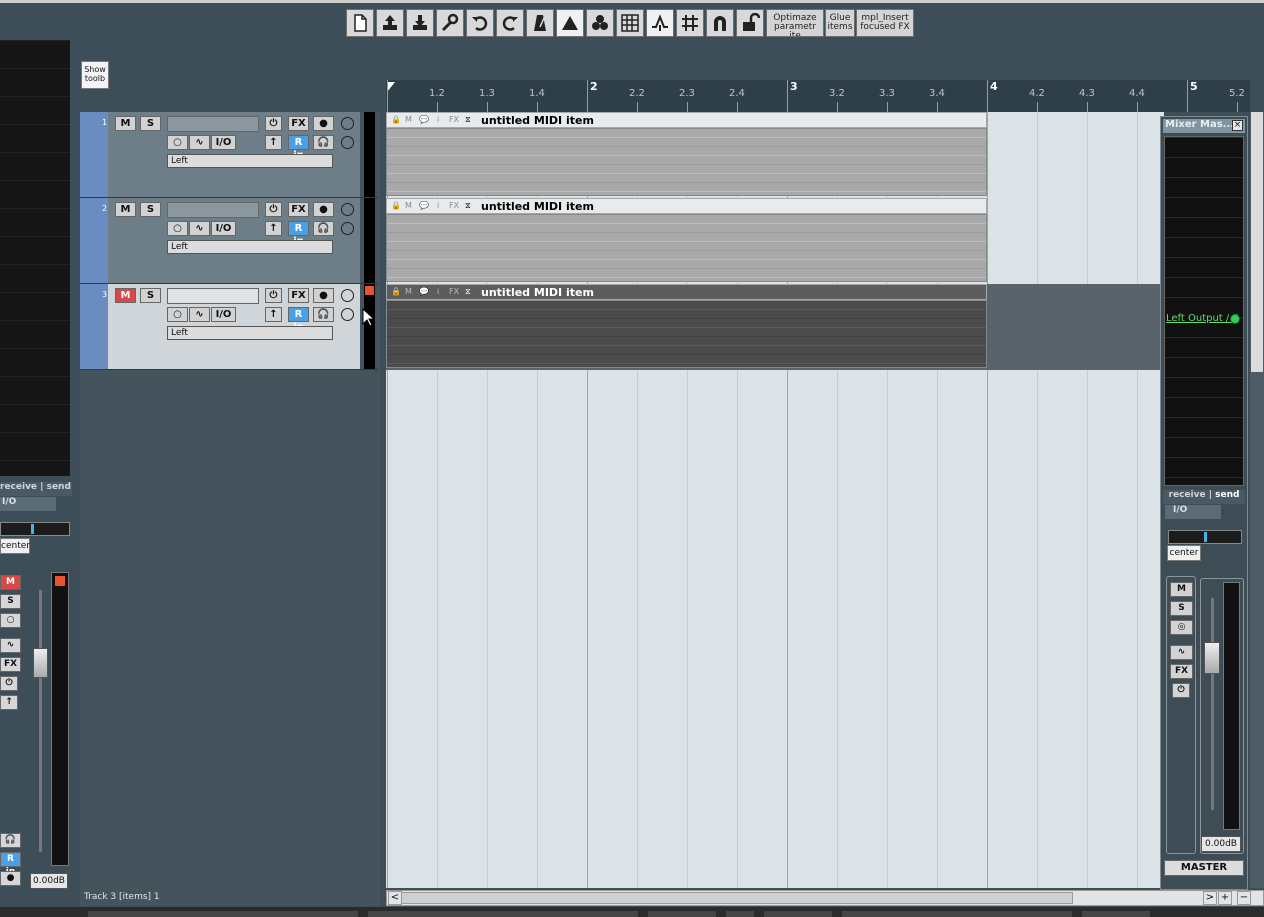 Image resolution: width=1264 pixels, height=917 pixels. What do you see at coordinates (570, 23) in the screenshot?
I see `auto-crossfade-icon` at bounding box center [570, 23].